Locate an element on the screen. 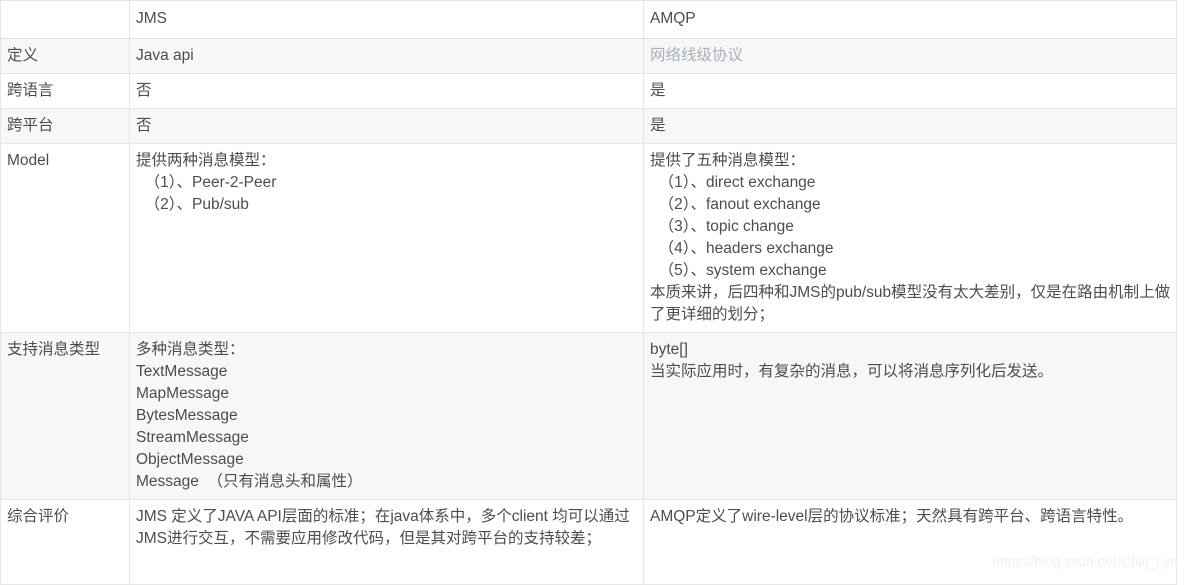 The width and height of the screenshot is (1190, 585). row-label-text: 跨平台 is located at coordinates (30, 125).